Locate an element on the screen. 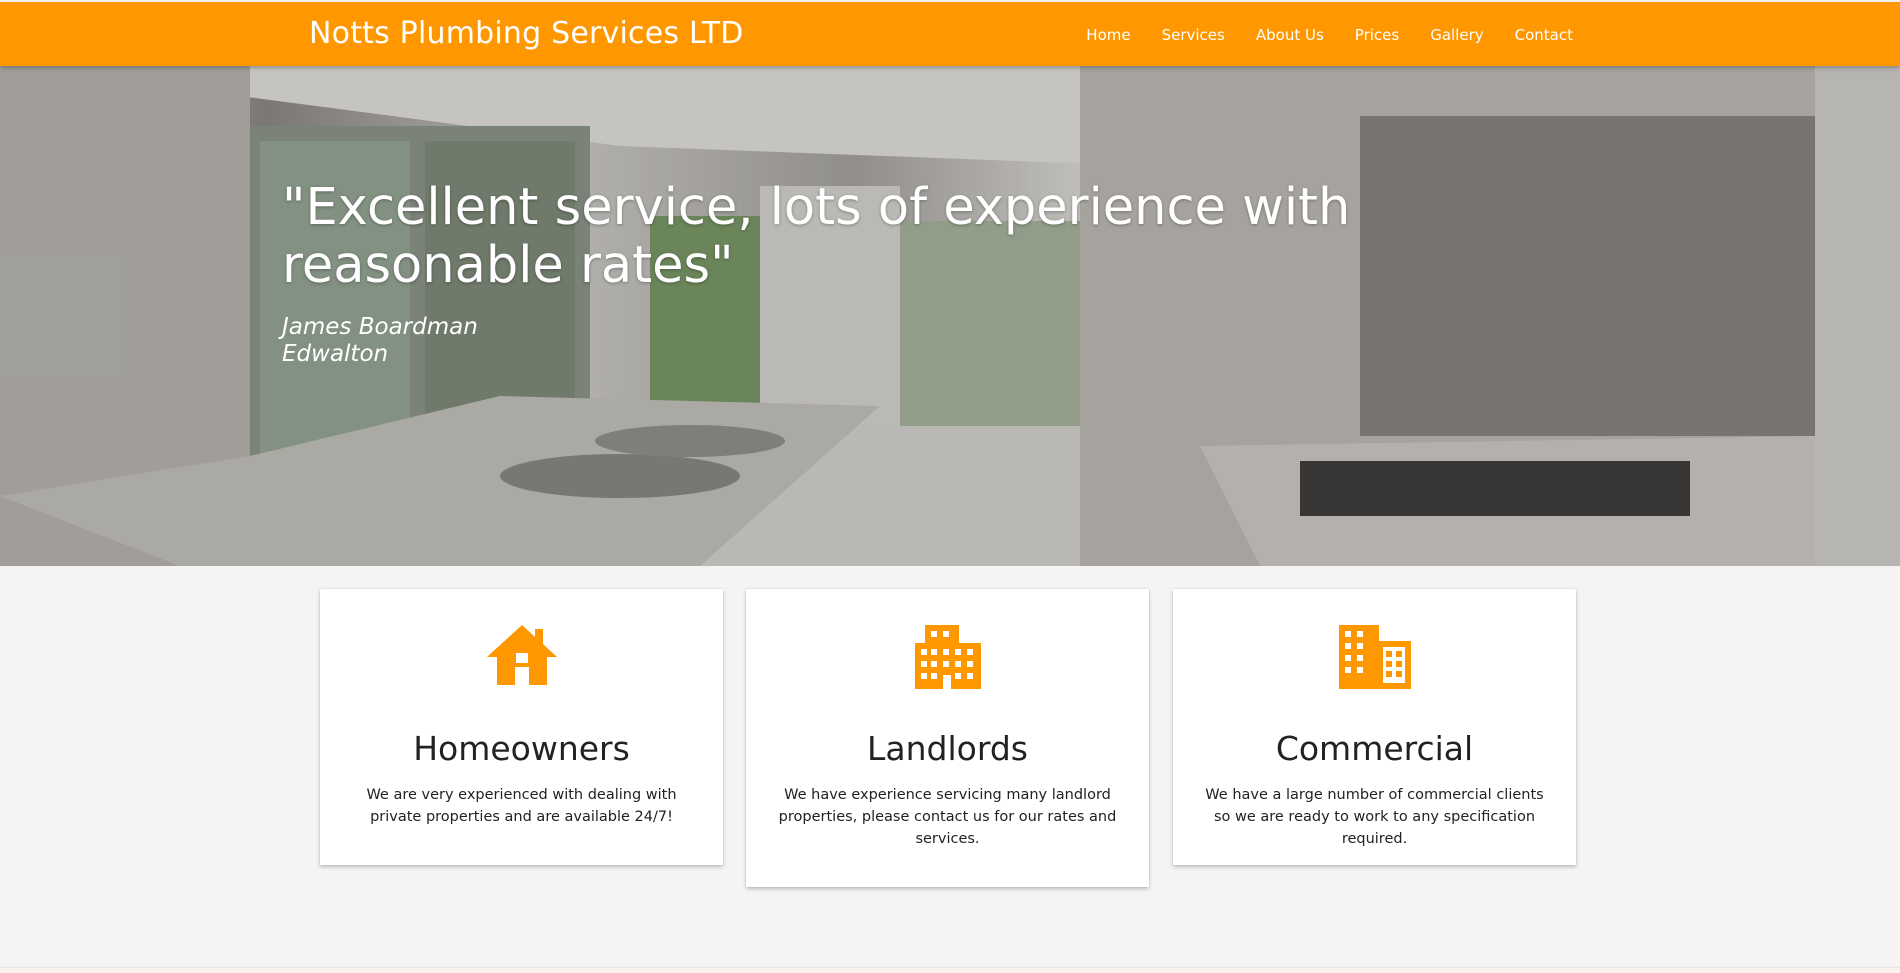 The width and height of the screenshot is (1900, 973). nav-link-about: About Us is located at coordinates (1290, 35).